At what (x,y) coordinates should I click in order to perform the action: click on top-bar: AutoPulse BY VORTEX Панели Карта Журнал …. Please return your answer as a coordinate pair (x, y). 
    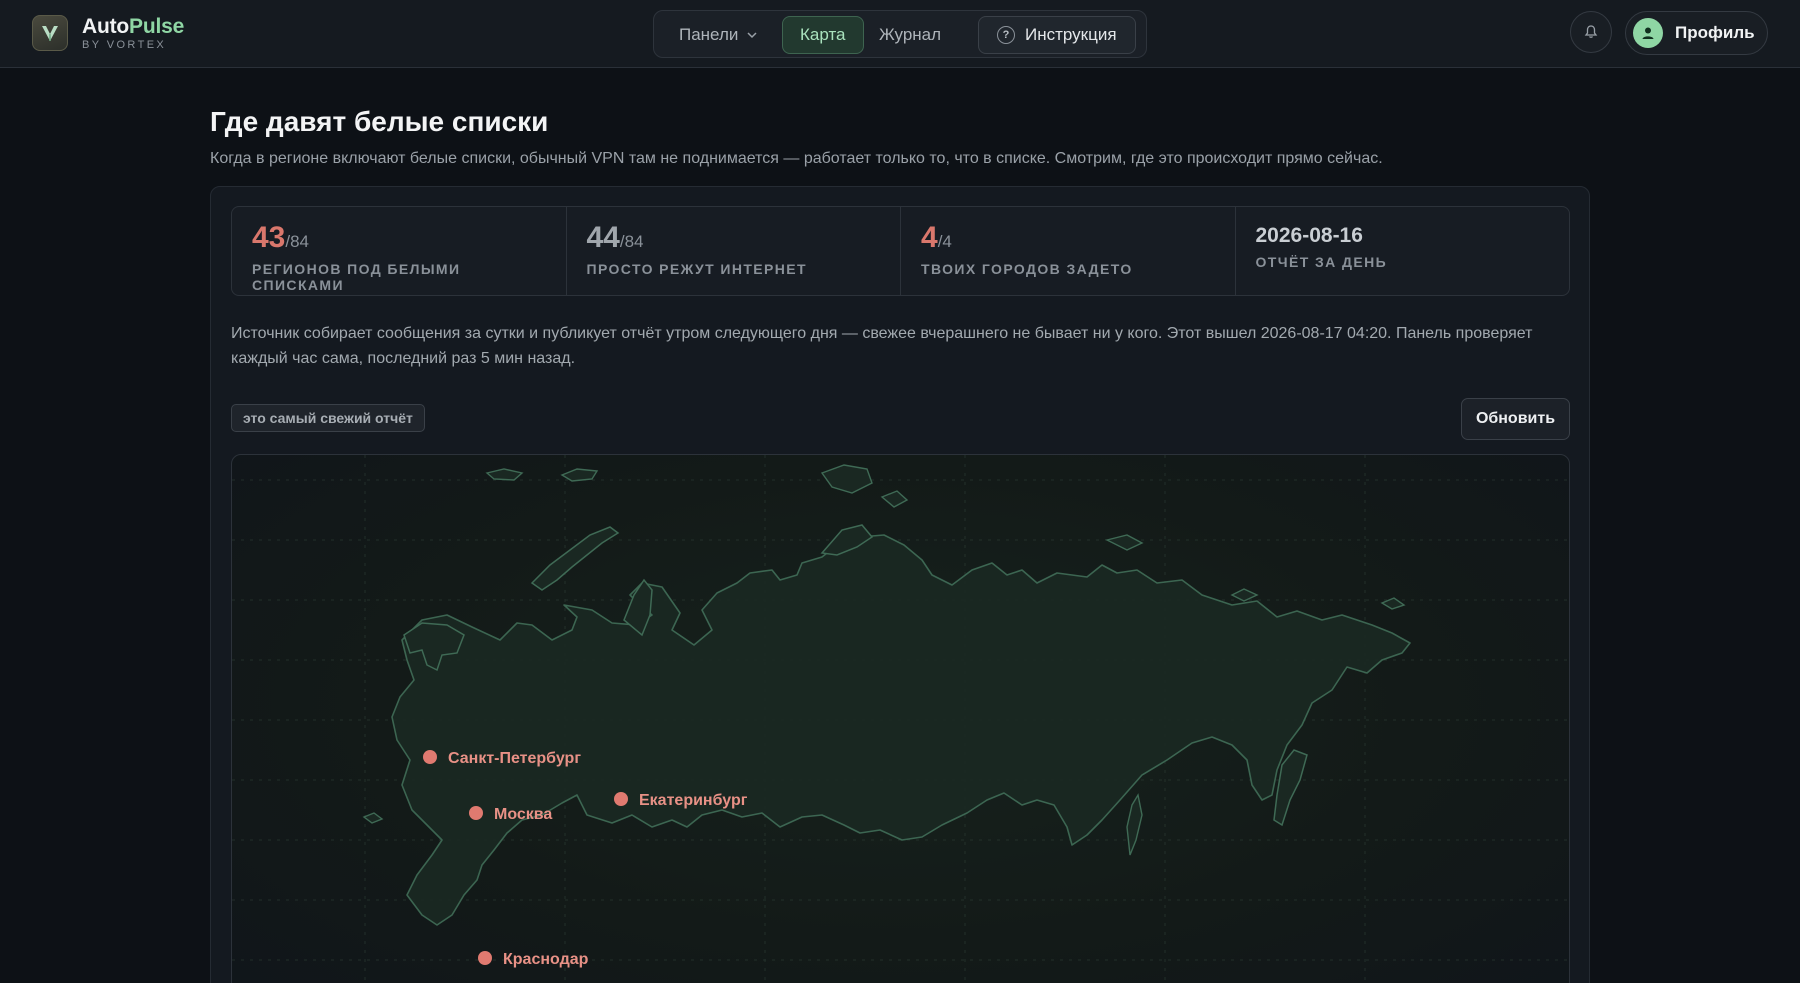
    Looking at the image, I should click on (900, 34).